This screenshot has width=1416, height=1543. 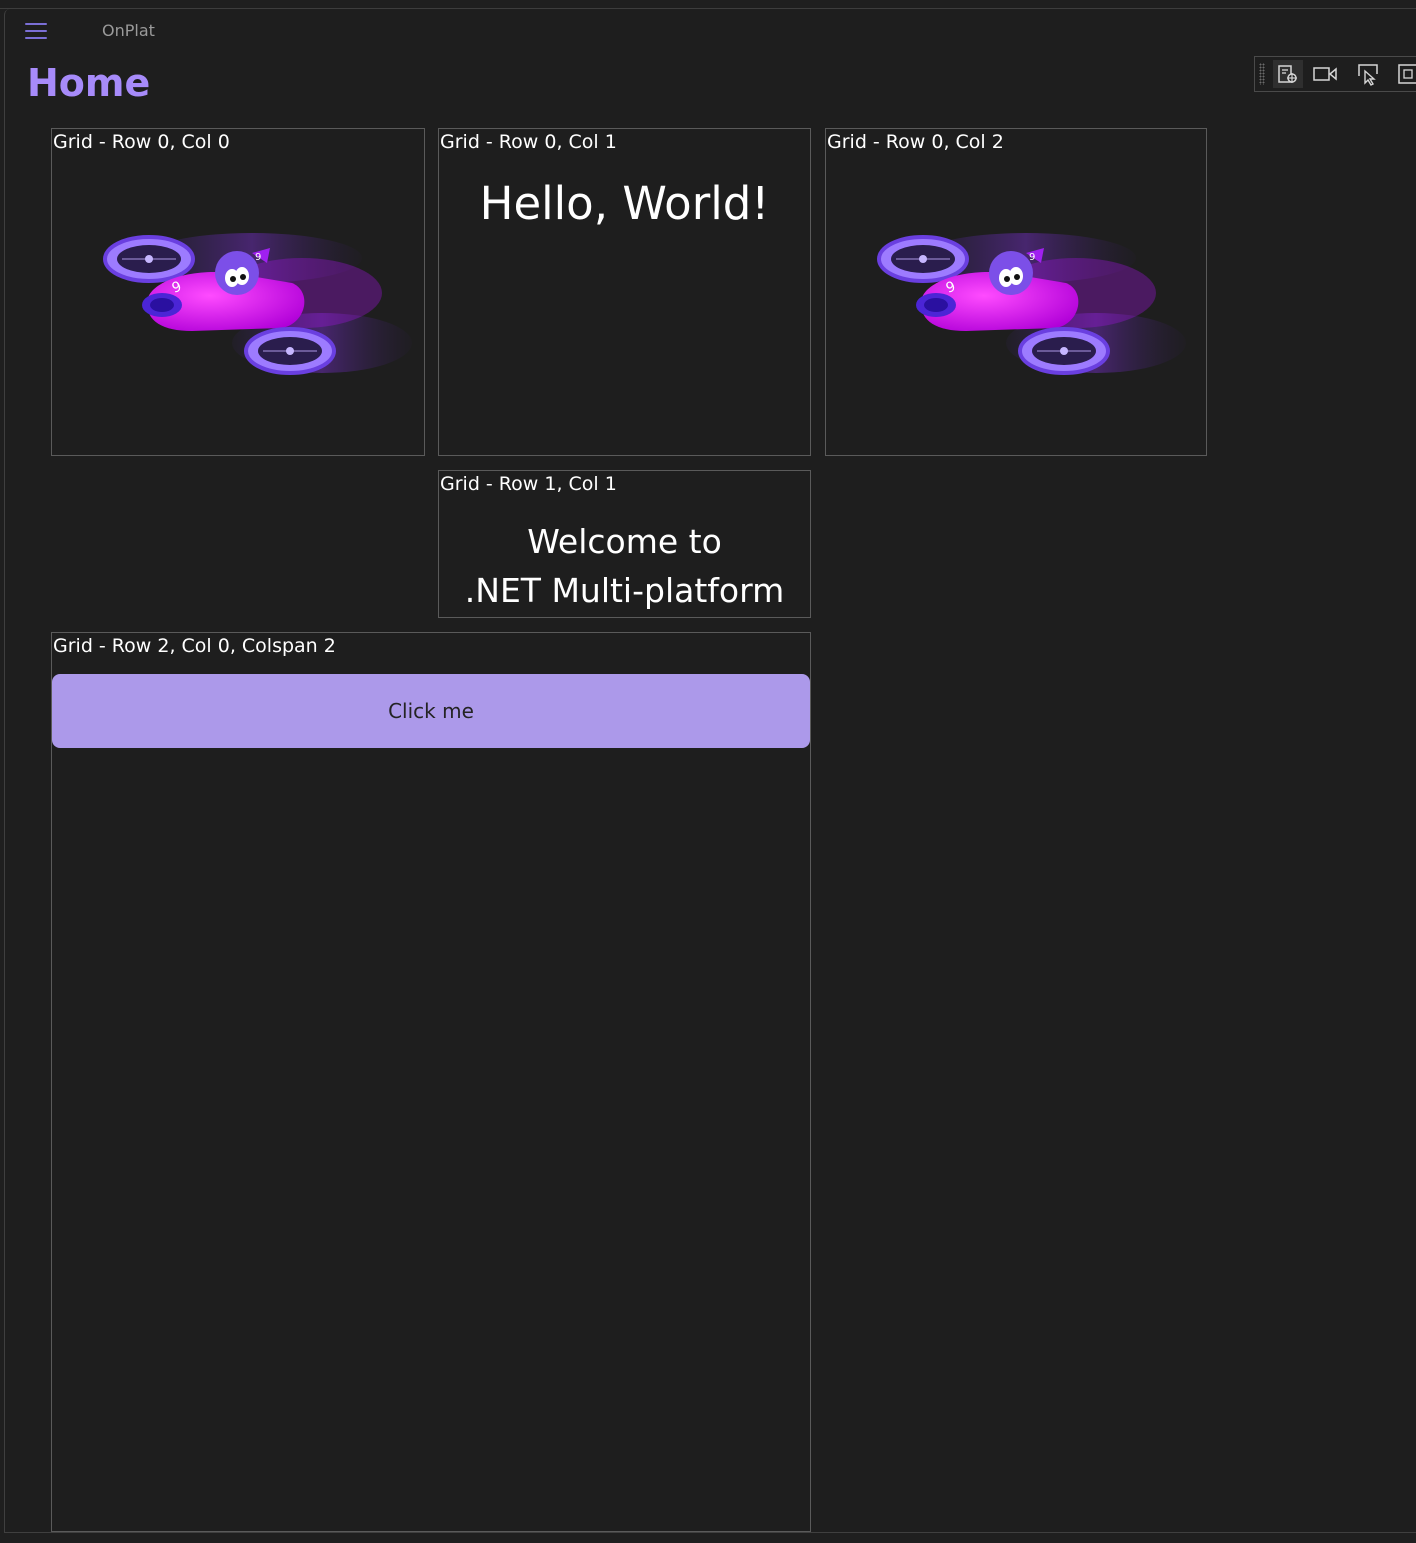 What do you see at coordinates (1288, 74) in the screenshot?
I see `live-visual-tree-icon` at bounding box center [1288, 74].